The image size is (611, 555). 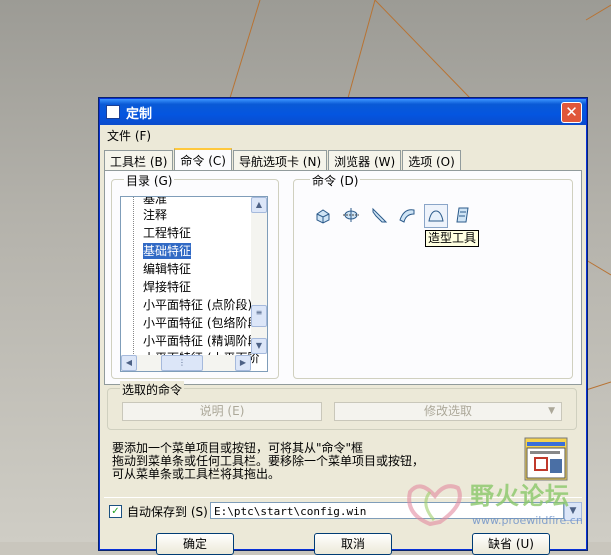 What do you see at coordinates (197, 305) in the screenshot?
I see `list-item: 小平面特征 (点阶段)` at bounding box center [197, 305].